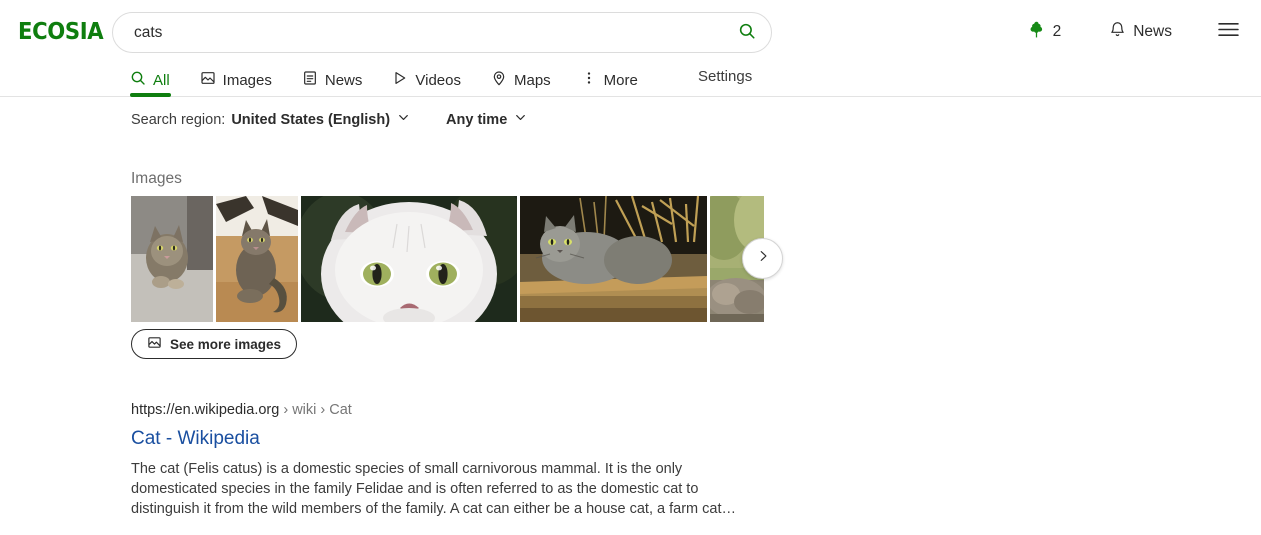 This screenshot has width=1261, height=535. I want to click on time-filter-select: Any time, so click(486, 119).